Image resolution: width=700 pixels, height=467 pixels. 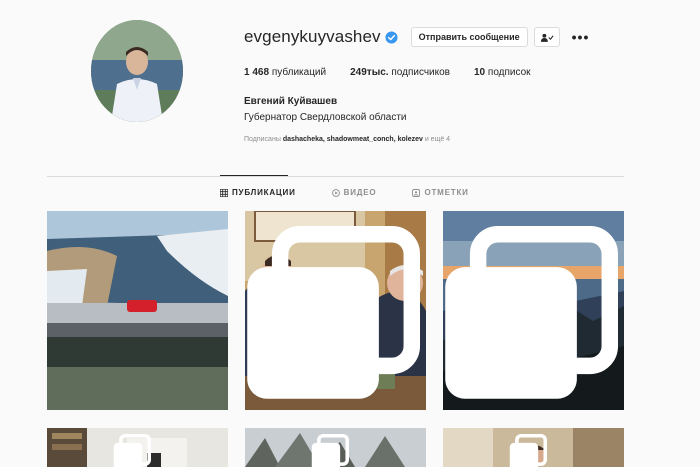 I want to click on post-mountain-sunset, so click(x=533, y=310).